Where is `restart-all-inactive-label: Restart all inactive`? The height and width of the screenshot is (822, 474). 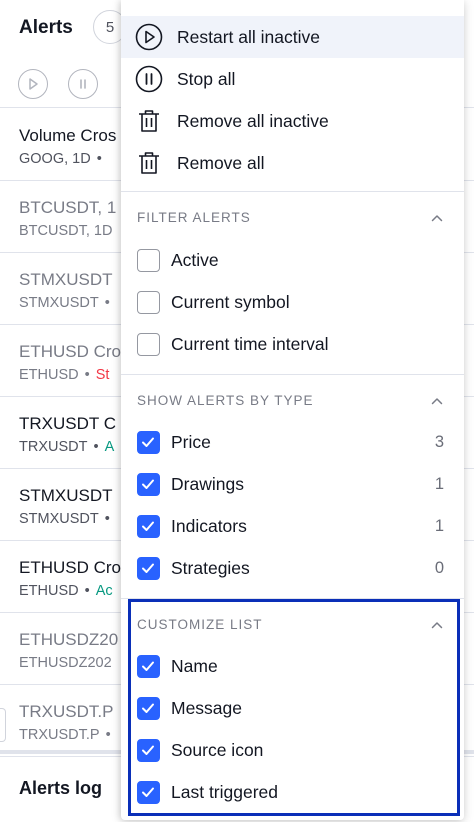 restart-all-inactive-label: Restart all inactive is located at coordinates (248, 37).